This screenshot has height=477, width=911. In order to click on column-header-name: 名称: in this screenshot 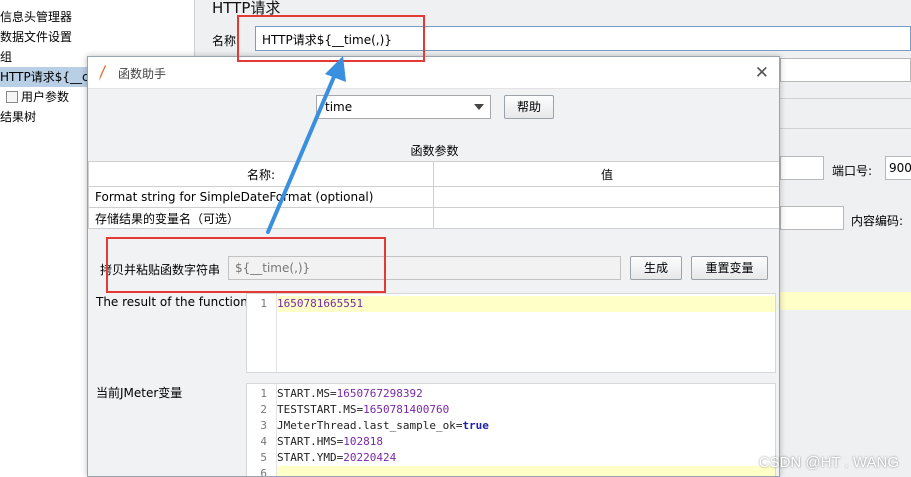, I will do `click(261, 174)`.